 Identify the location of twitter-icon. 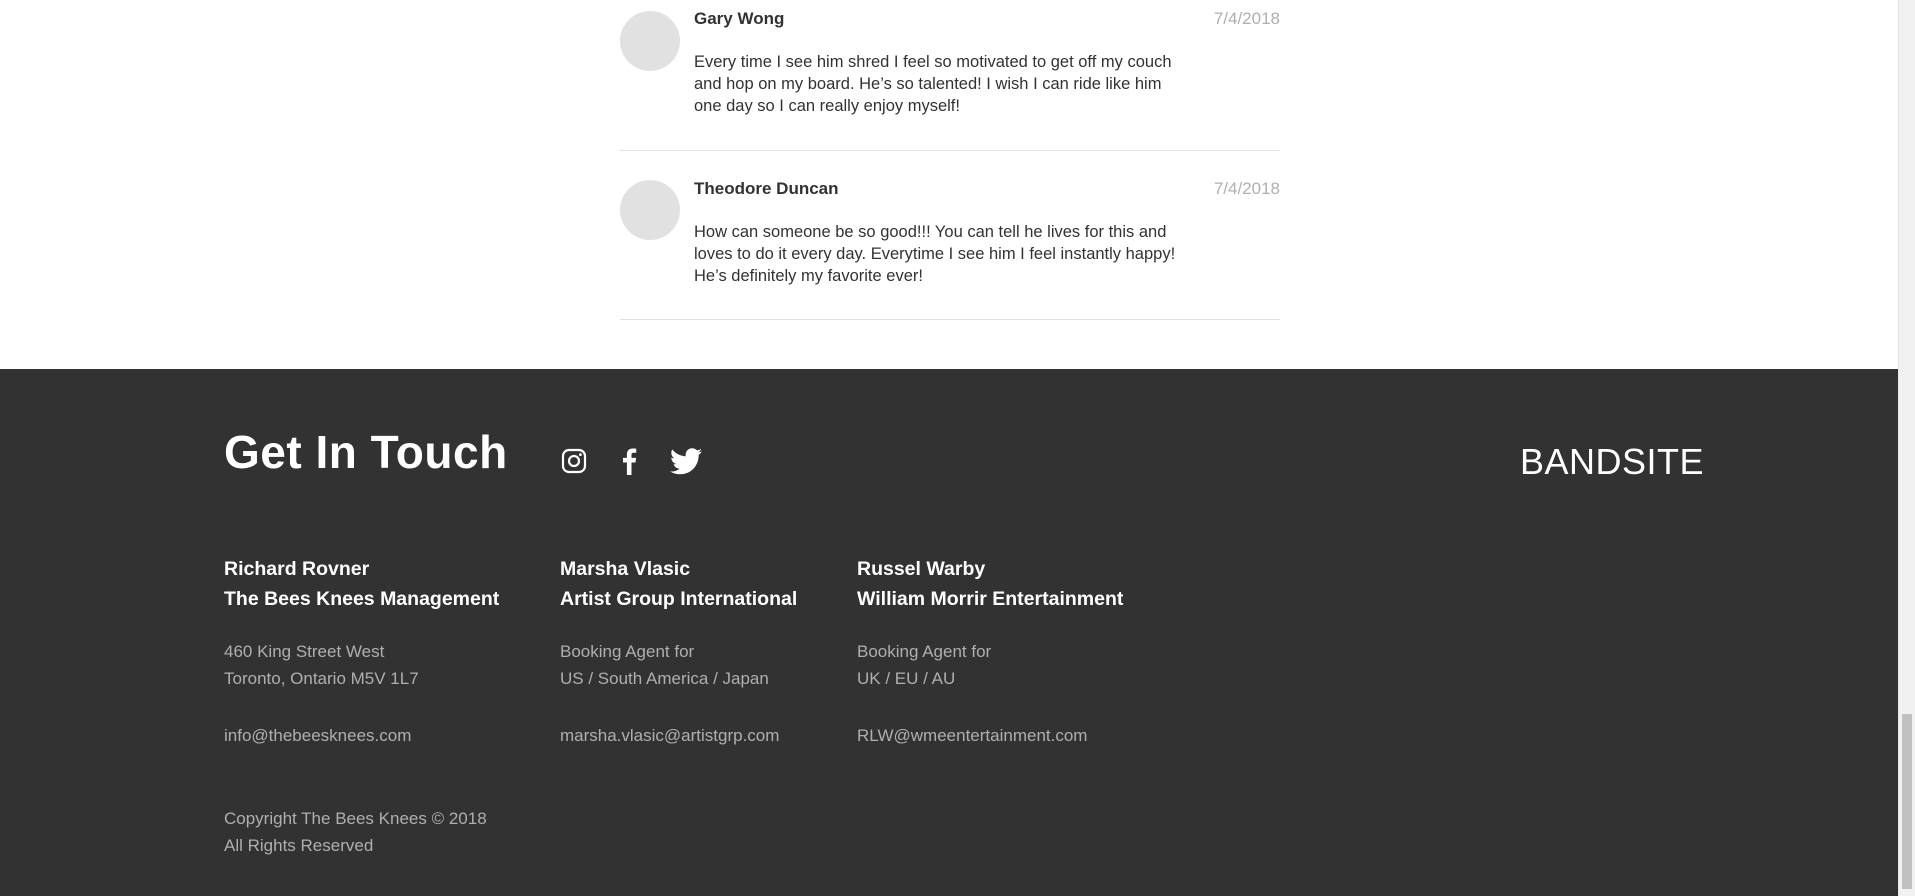
(686, 461).